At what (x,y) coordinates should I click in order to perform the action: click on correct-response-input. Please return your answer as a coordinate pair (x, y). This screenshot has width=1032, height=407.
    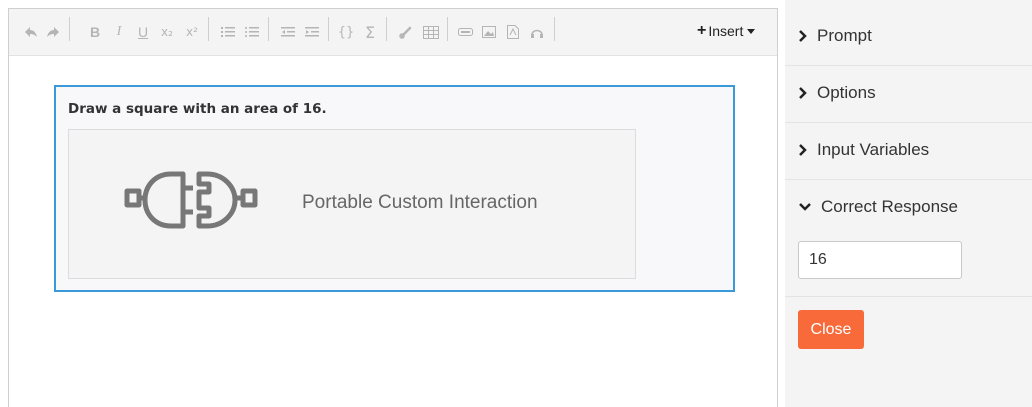
    Looking at the image, I should click on (880, 260).